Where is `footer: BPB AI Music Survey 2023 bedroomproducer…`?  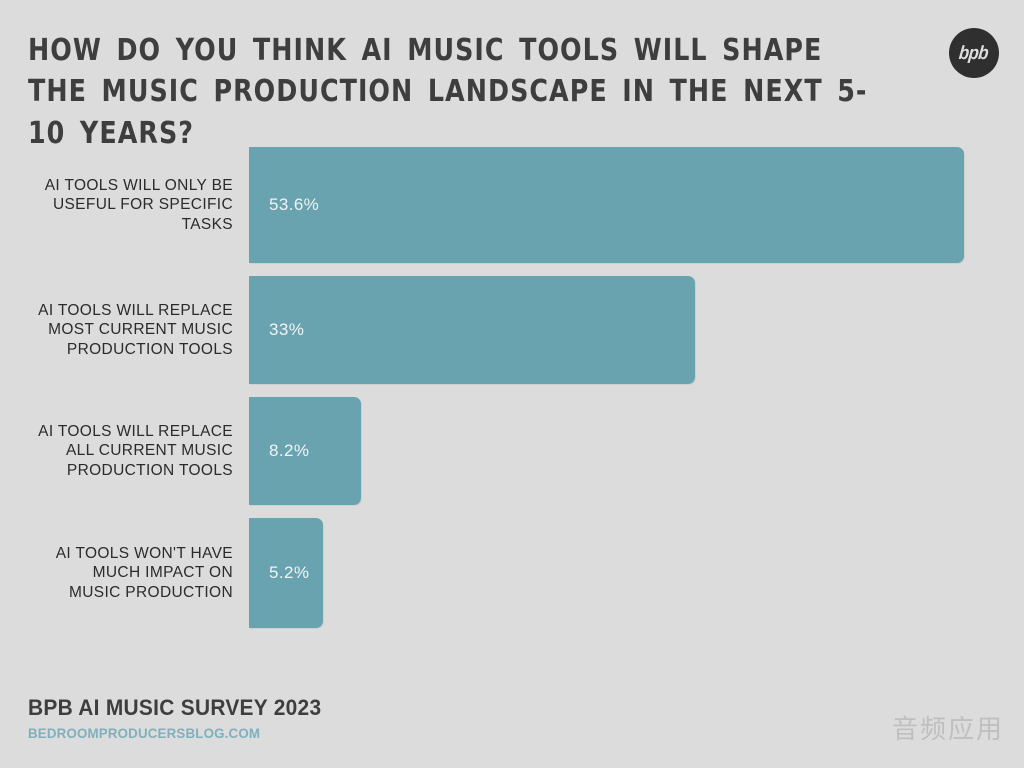
footer: BPB AI Music Survey 2023 bedroomproducer… is located at coordinates (182, 718).